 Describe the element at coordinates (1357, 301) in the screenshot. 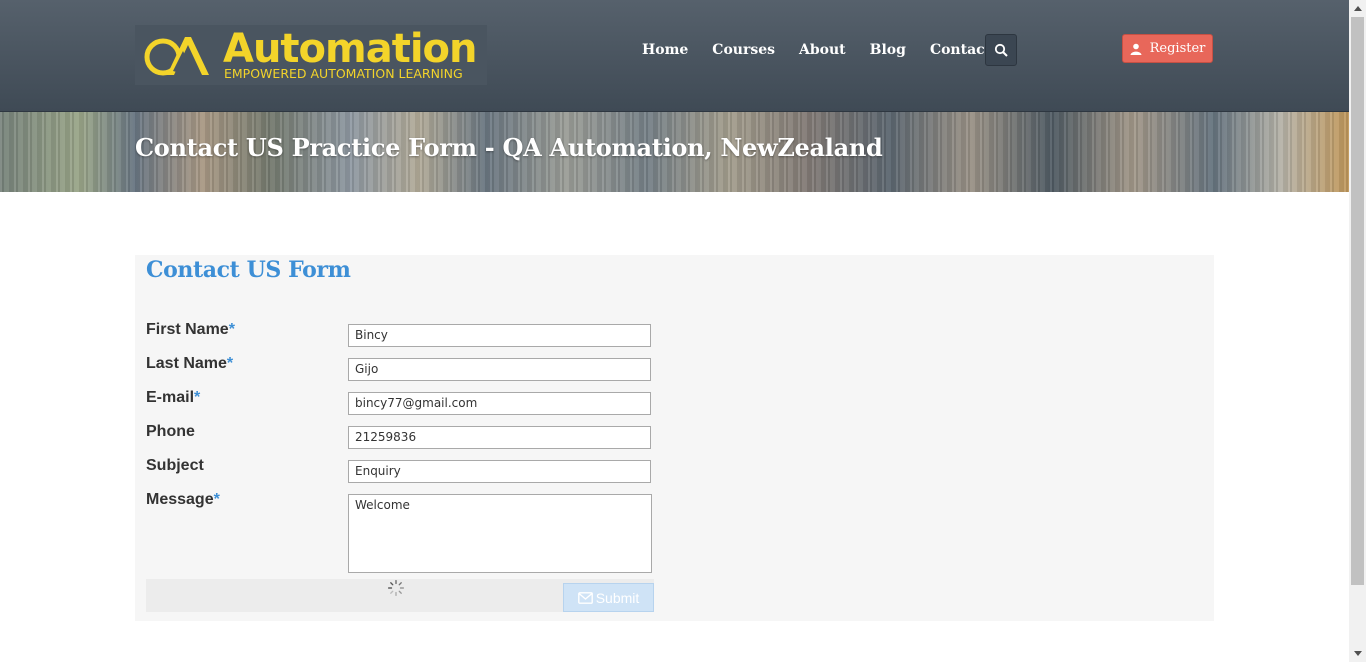

I see `scroll-thumb` at that location.